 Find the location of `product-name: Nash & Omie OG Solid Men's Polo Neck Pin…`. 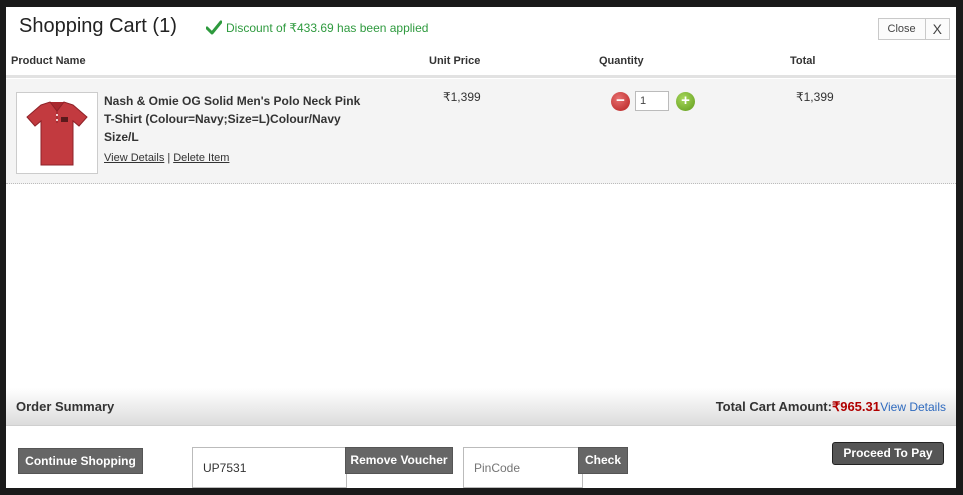

product-name: Nash & Omie OG Solid Men's Polo Neck Pin… is located at coordinates (239, 119).